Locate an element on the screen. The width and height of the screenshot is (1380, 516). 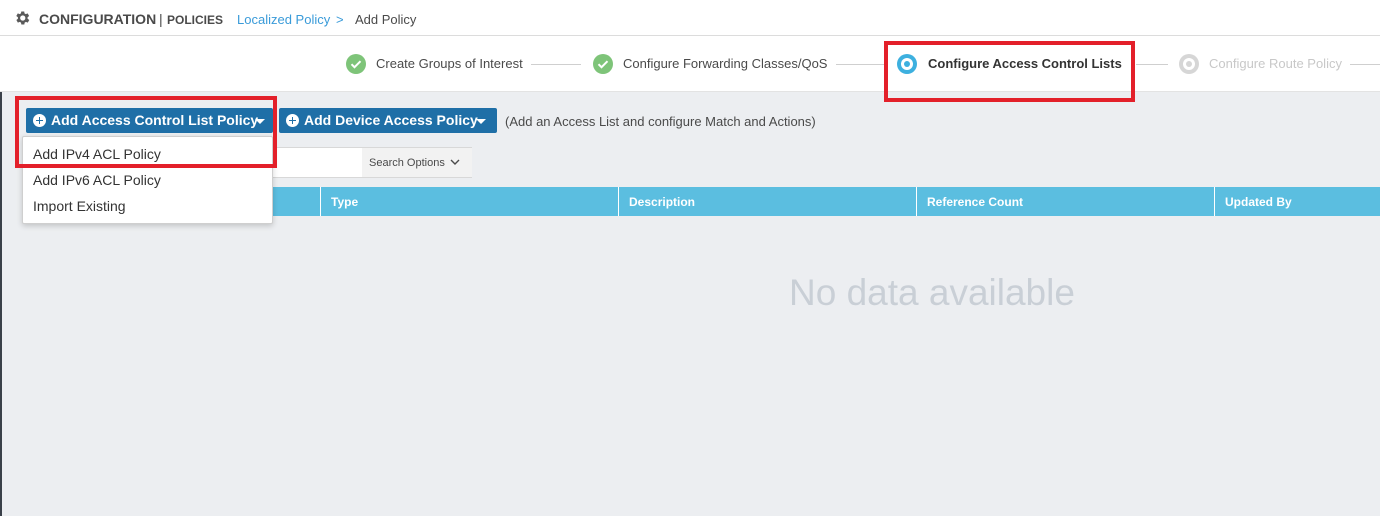
highlight-box-step is located at coordinates (1009, 71).